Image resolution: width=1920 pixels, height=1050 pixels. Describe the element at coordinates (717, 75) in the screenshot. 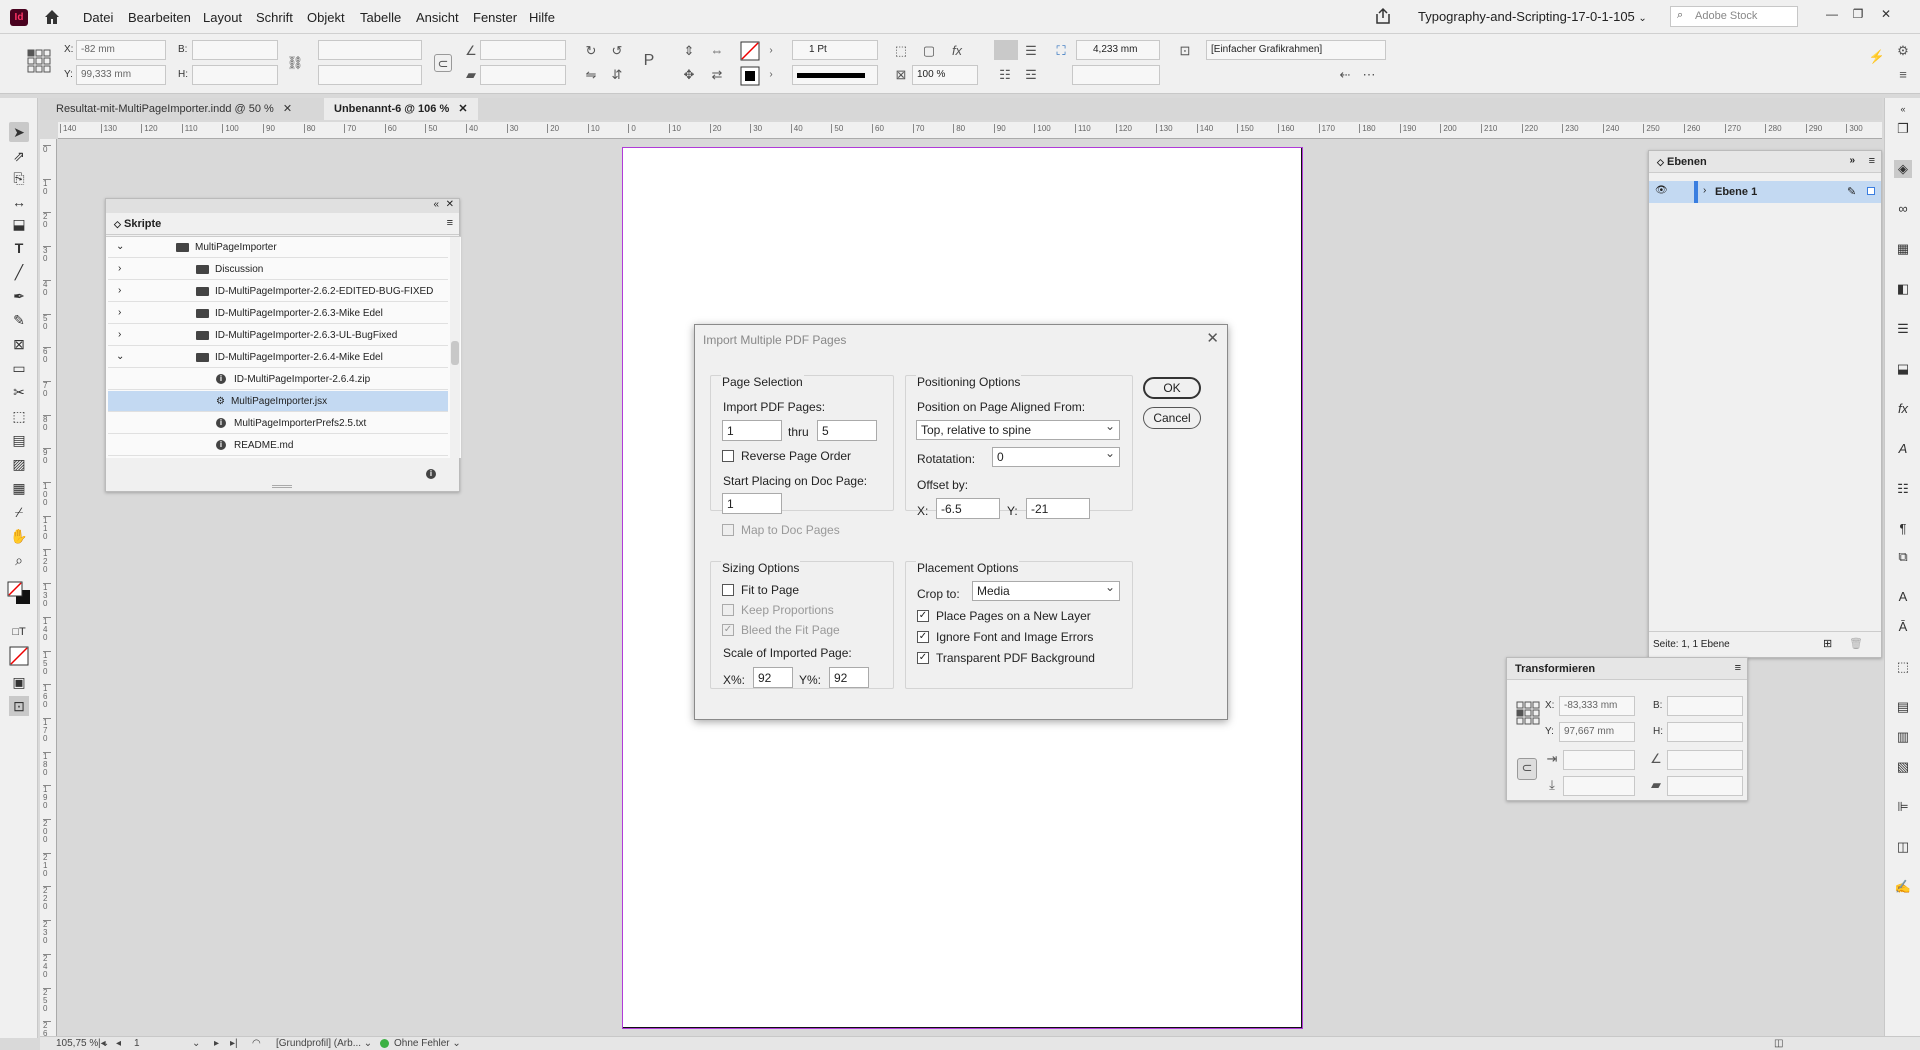

I see `select-next-icon: ⇄` at that location.